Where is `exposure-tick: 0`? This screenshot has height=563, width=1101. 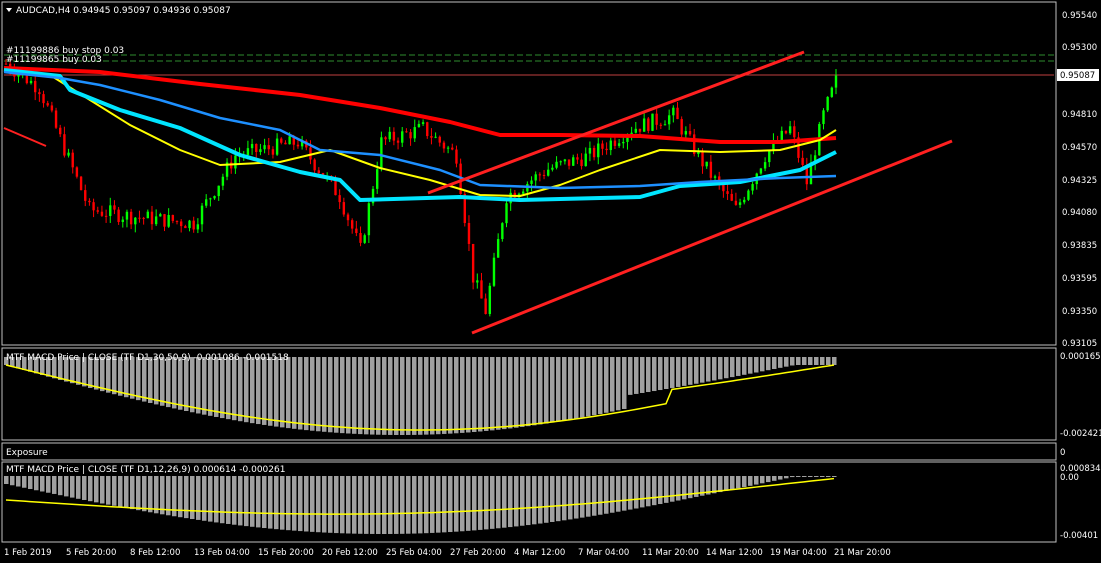
exposure-tick: 0 is located at coordinates (1062, 453).